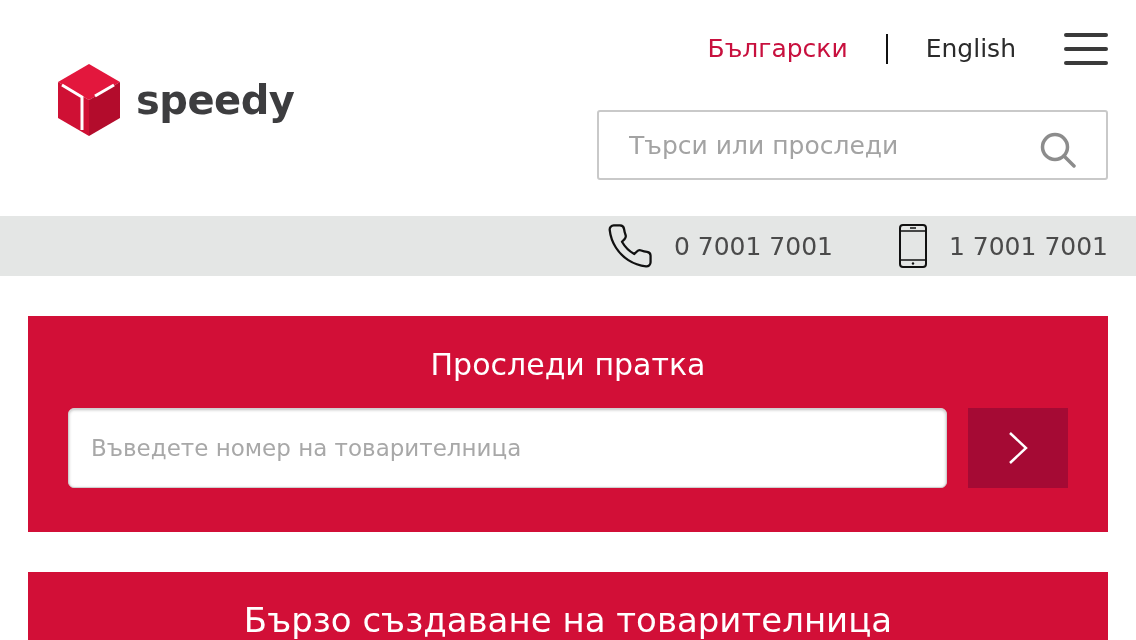 Image resolution: width=1136 pixels, height=640 pixels. I want to click on logo-wordmark: speedy, so click(215, 100).